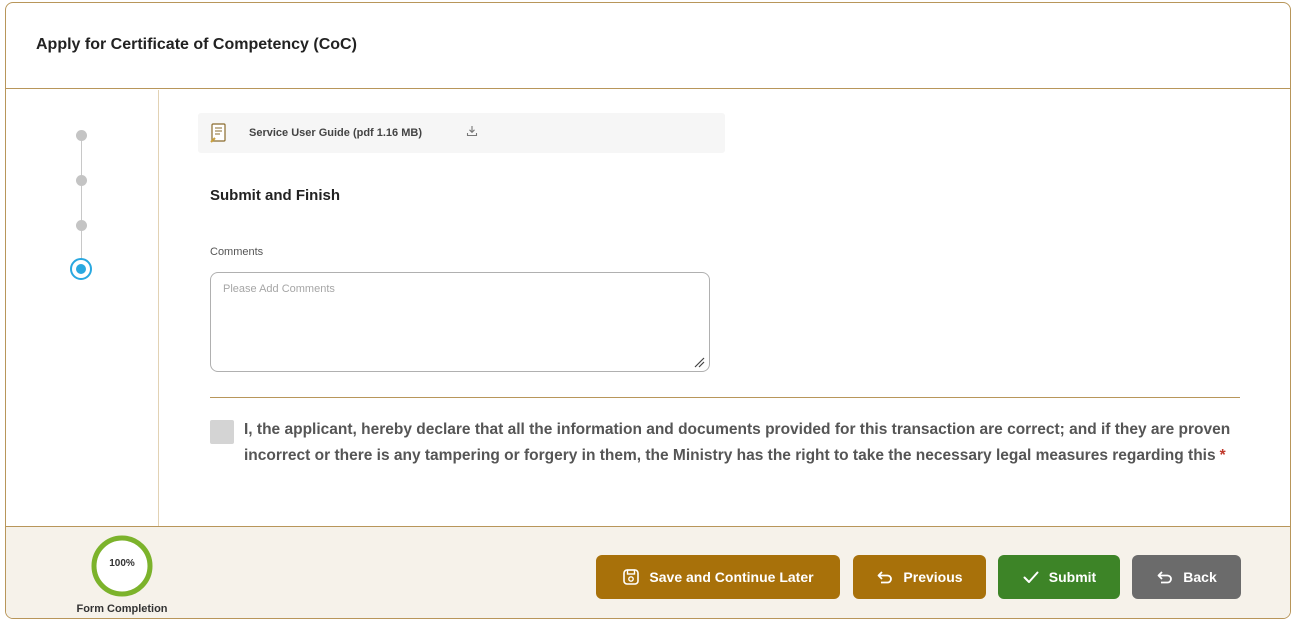 This screenshot has height=622, width=1295. What do you see at coordinates (699, 362) in the screenshot?
I see `resize-handle-icon` at bounding box center [699, 362].